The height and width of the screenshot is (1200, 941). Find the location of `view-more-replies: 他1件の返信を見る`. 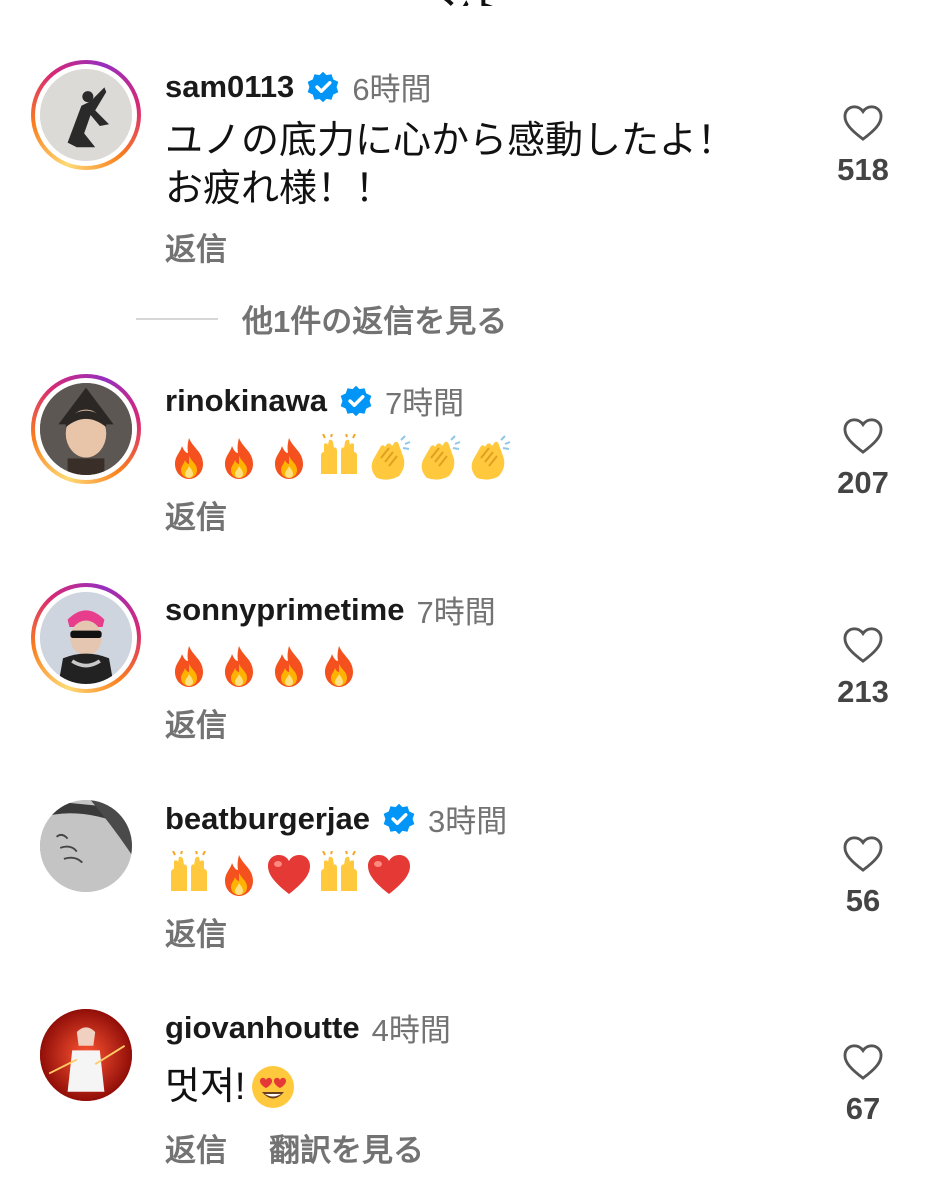

view-more-replies: 他1件の返信を見る is located at coordinates (321, 318).